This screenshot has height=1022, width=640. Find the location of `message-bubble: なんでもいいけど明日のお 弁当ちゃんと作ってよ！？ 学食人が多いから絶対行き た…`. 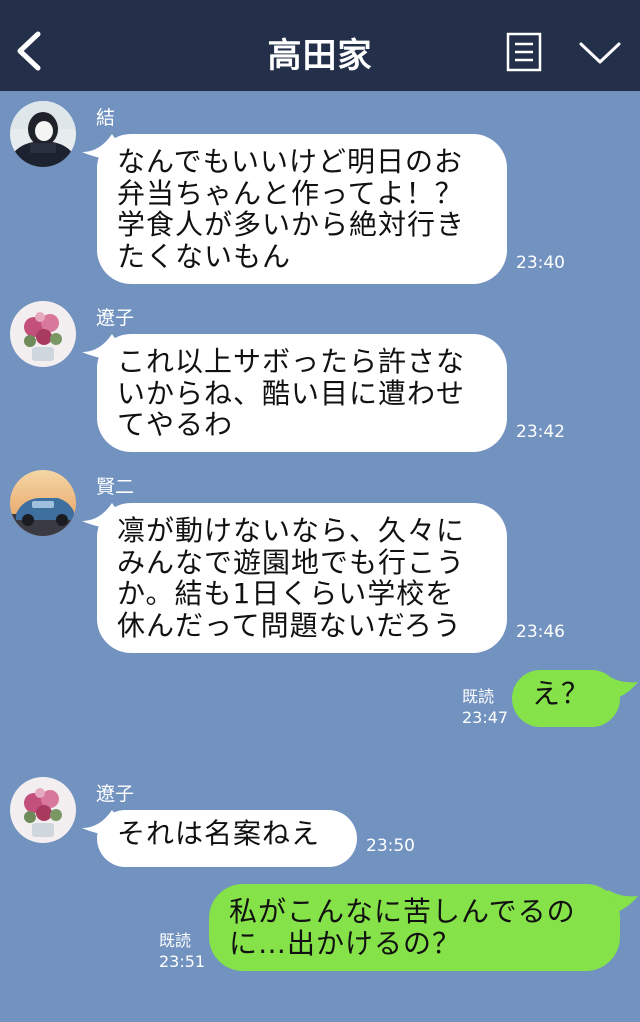

message-bubble: なんでもいいけど明日のお 弁当ちゃんと作ってよ！？ 学食人が多いから絶対行き た… is located at coordinates (302, 209).